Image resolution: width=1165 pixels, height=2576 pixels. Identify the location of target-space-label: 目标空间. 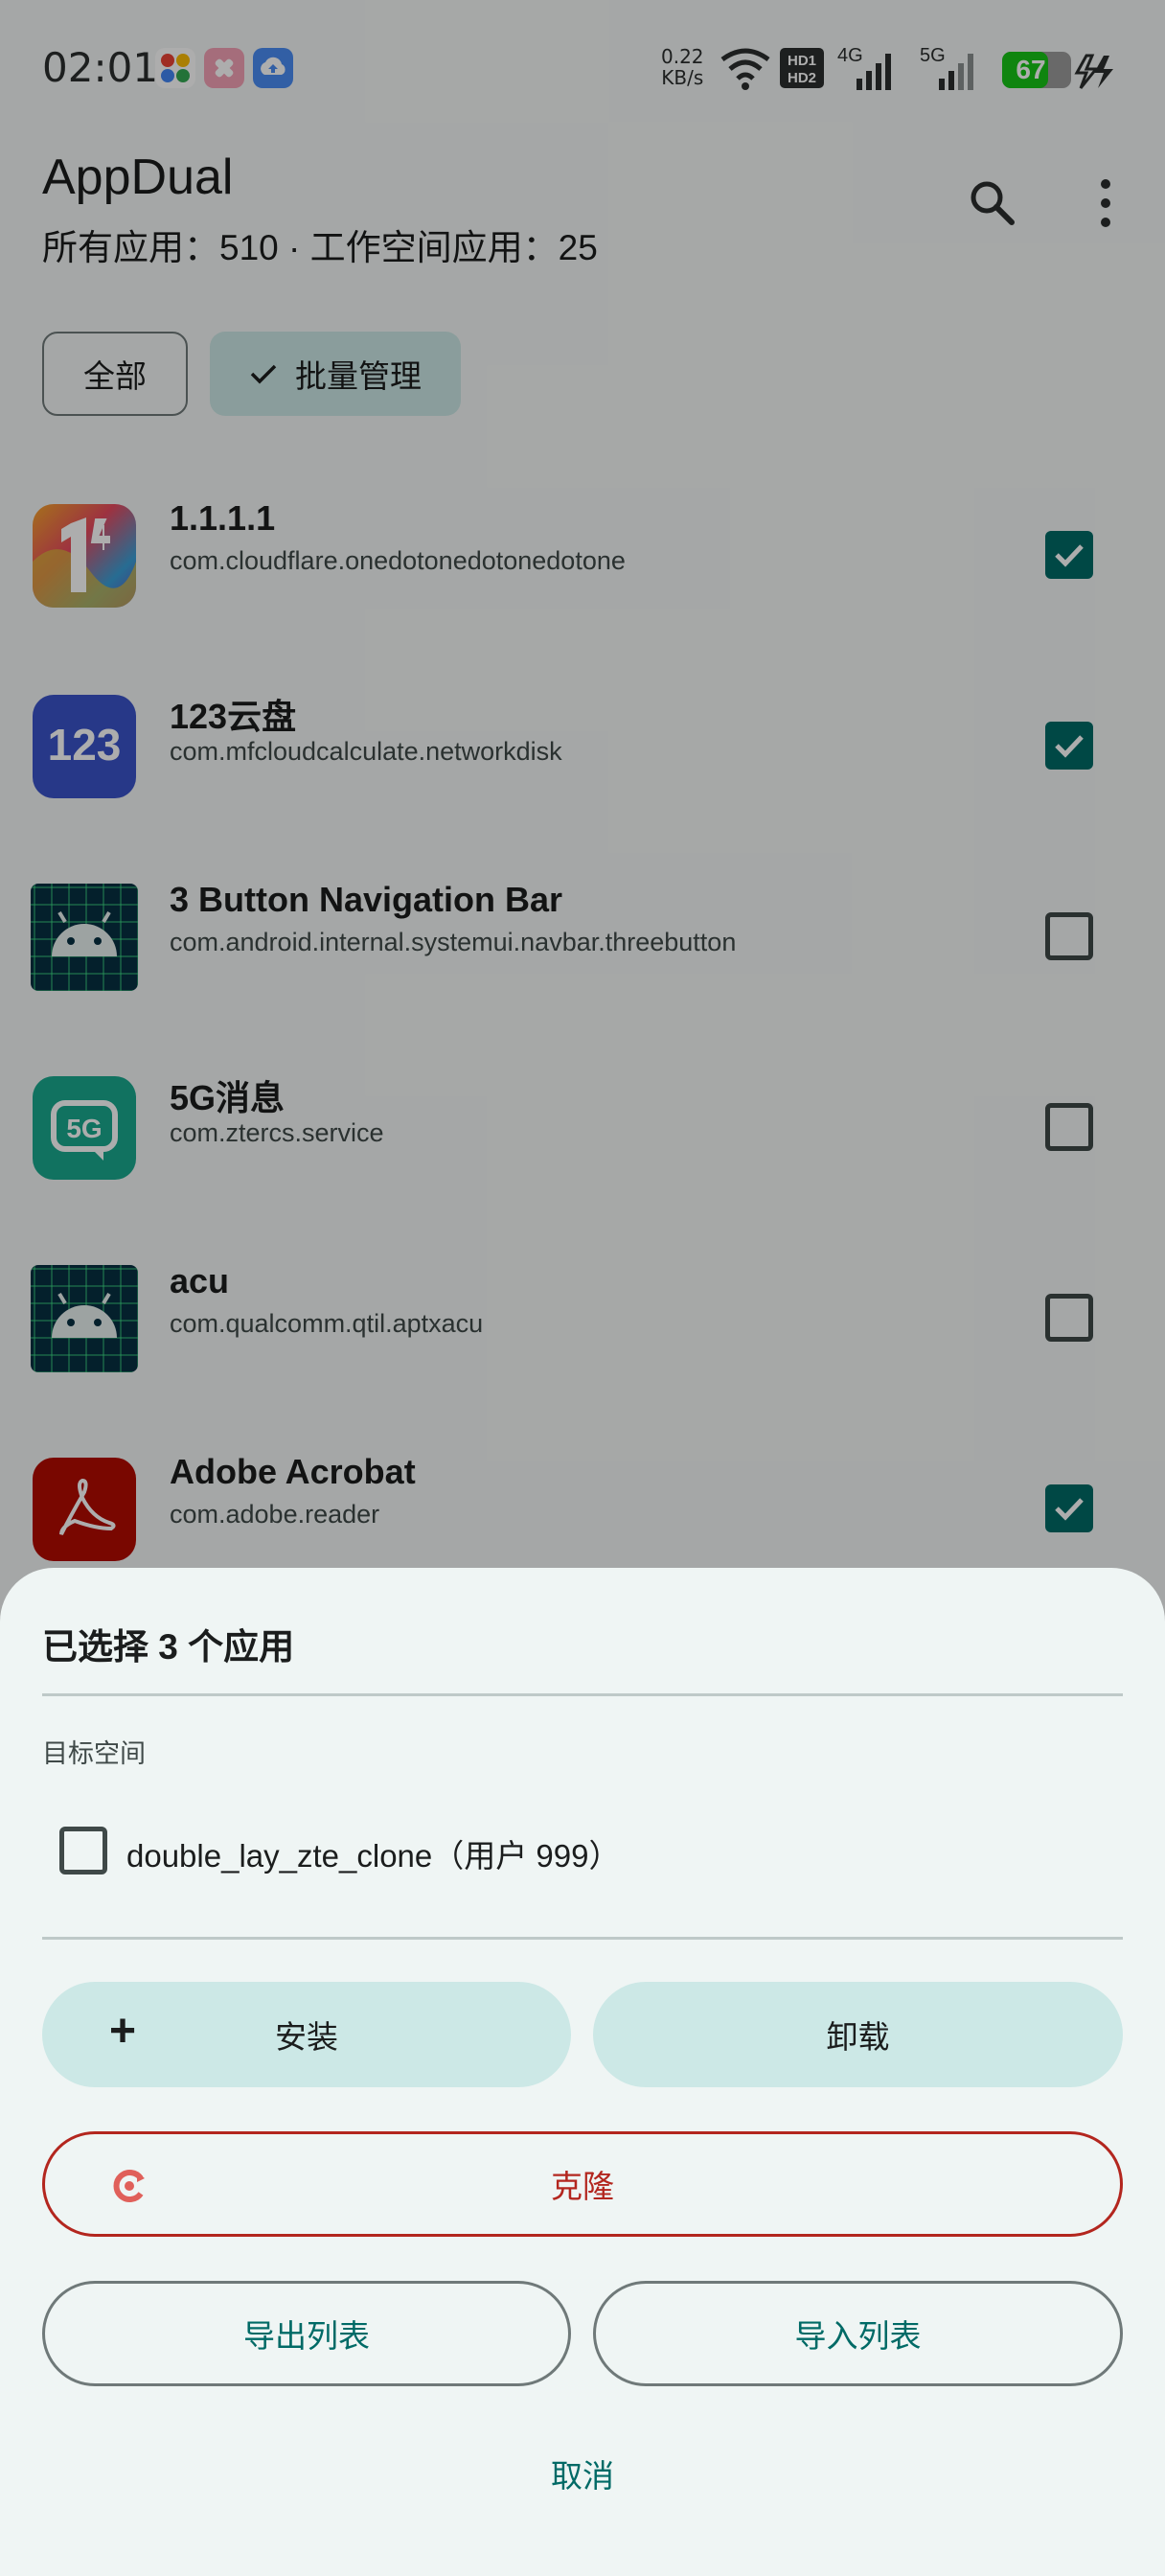
(94, 1753).